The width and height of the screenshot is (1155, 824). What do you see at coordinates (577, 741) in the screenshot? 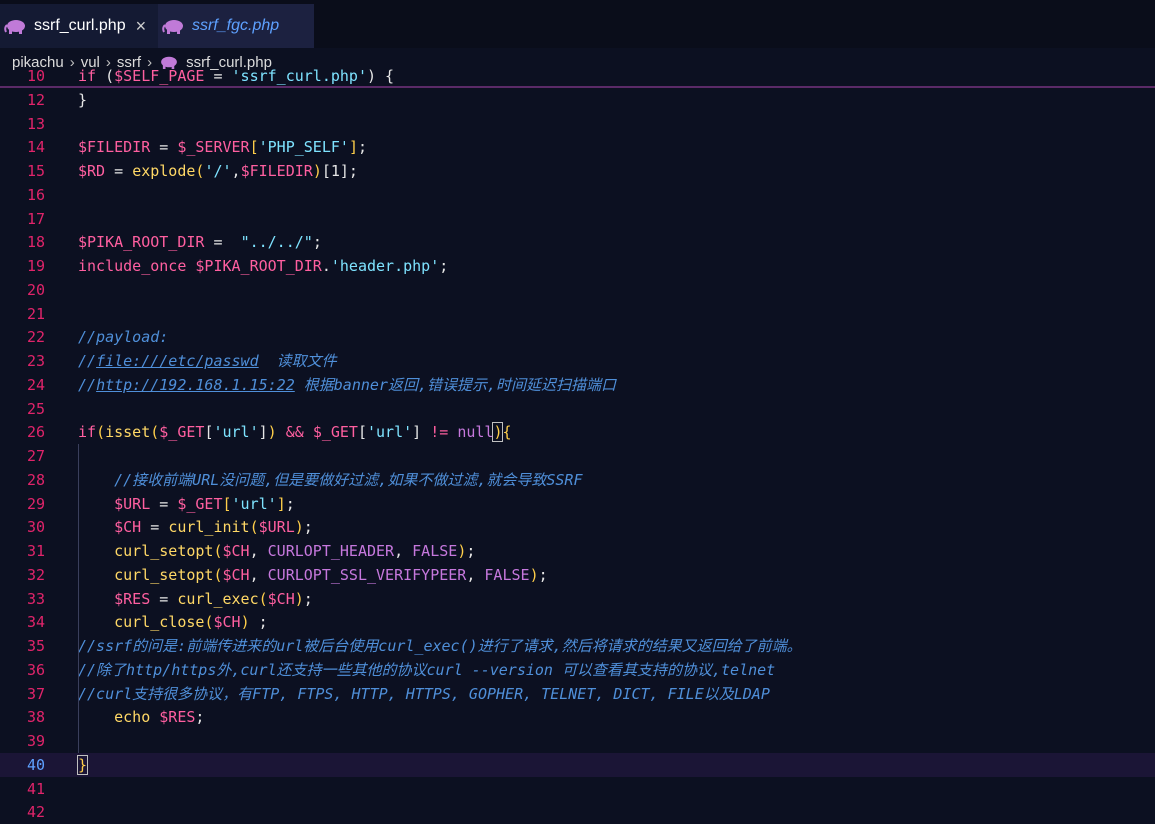
I see `code-line: 39` at bounding box center [577, 741].